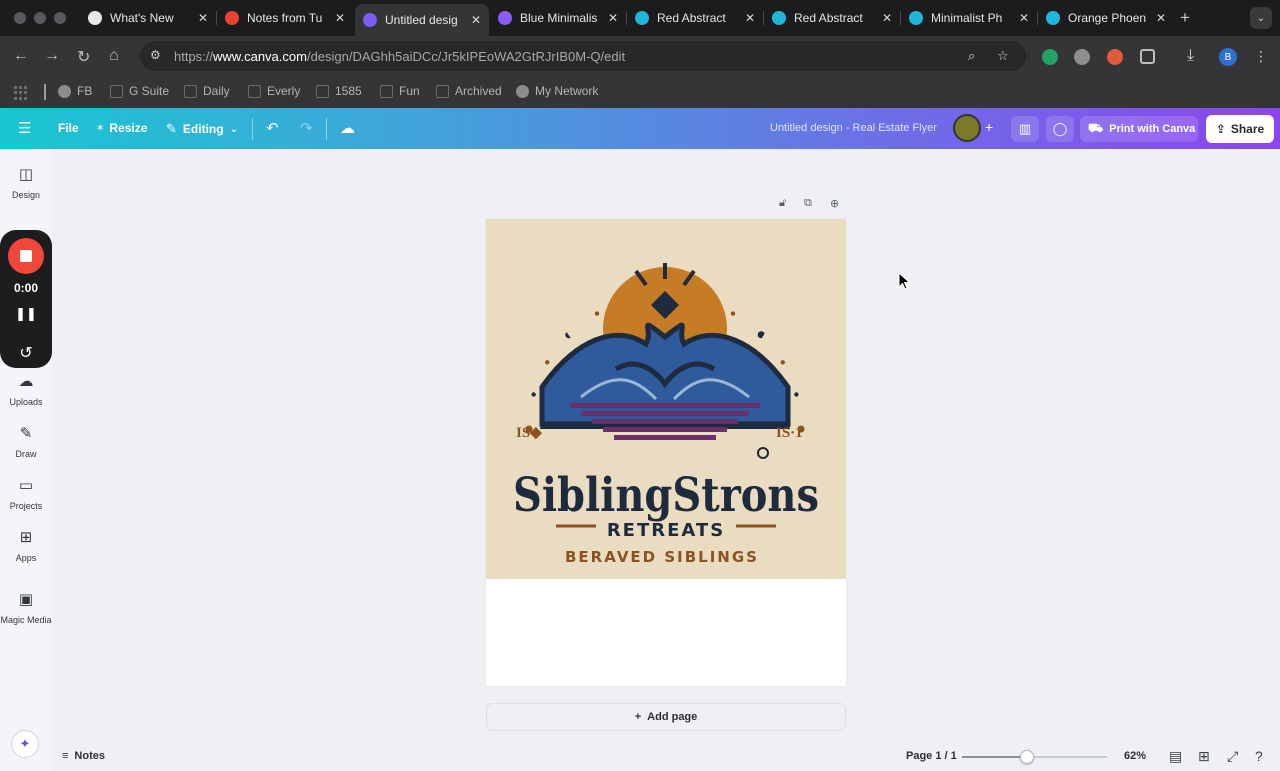 Image resolution: width=1280 pixels, height=771 pixels. Describe the element at coordinates (853, 128) in the screenshot. I see `document-title: Untitled design - Real Estate Flyer` at that location.